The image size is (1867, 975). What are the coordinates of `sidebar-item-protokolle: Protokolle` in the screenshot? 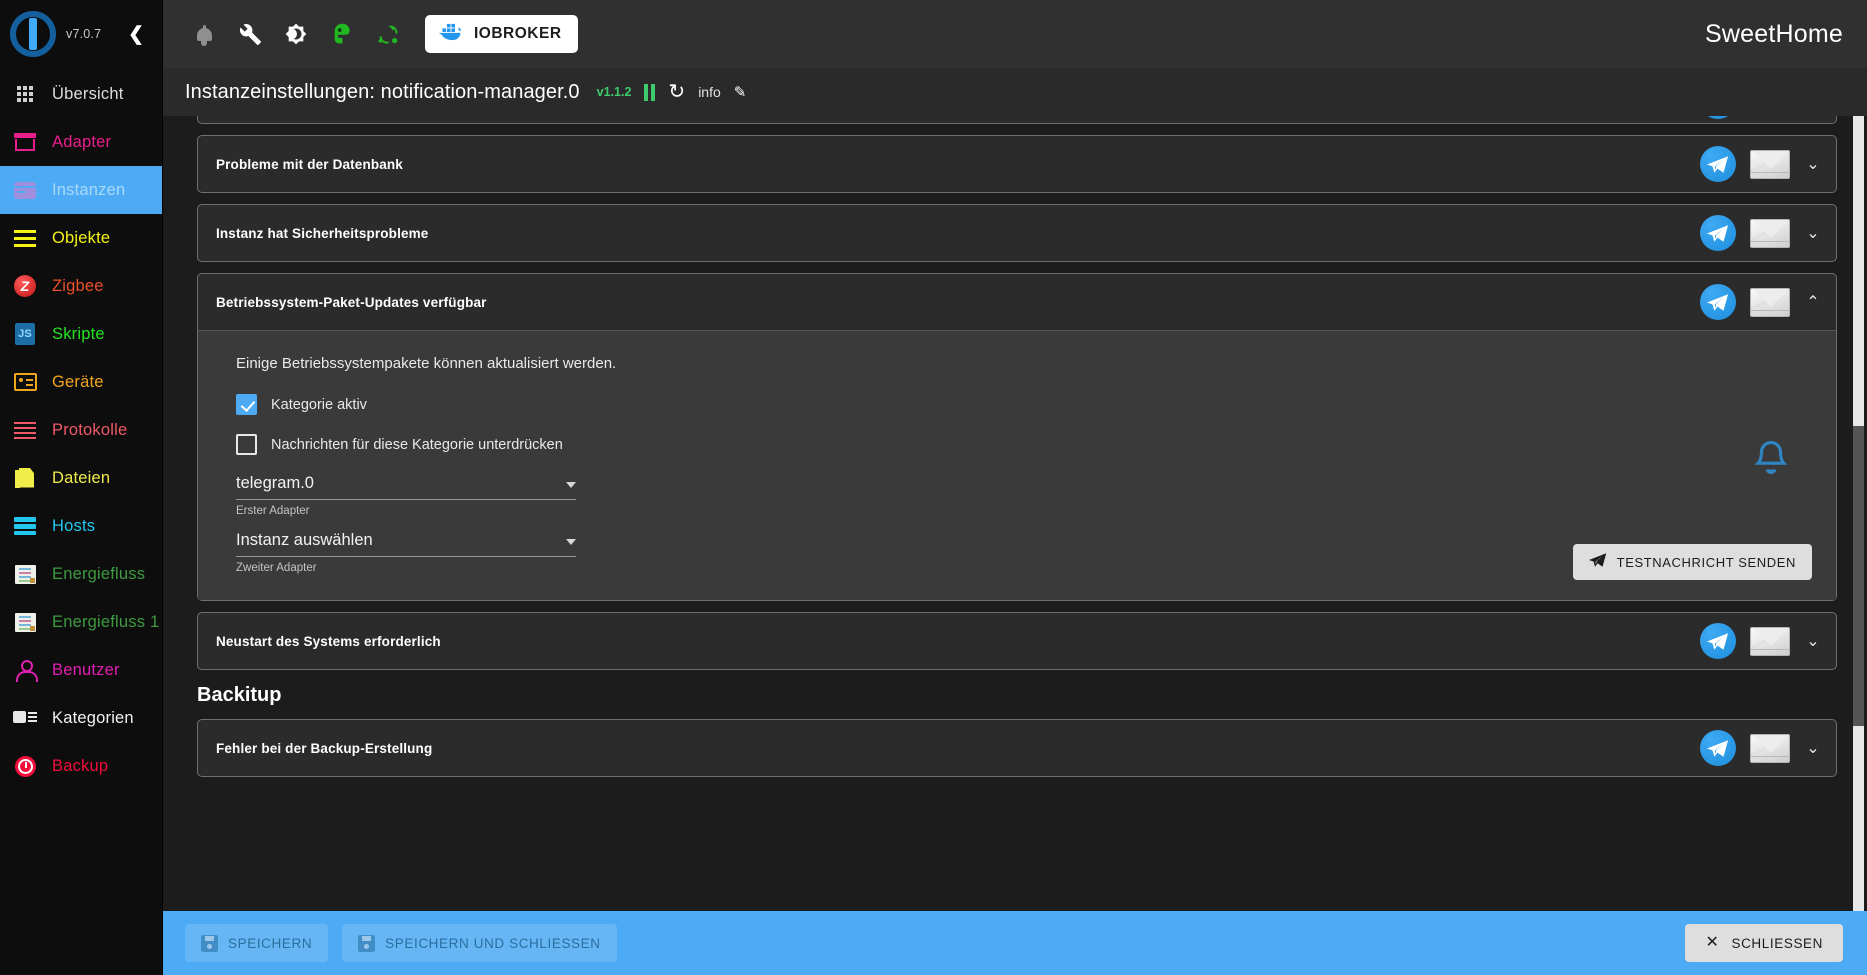 It's located at (81, 430).